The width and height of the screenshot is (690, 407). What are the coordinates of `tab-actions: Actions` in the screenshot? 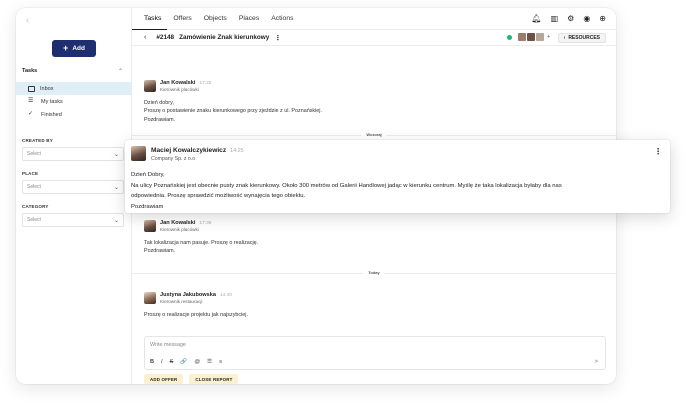 It's located at (282, 19).